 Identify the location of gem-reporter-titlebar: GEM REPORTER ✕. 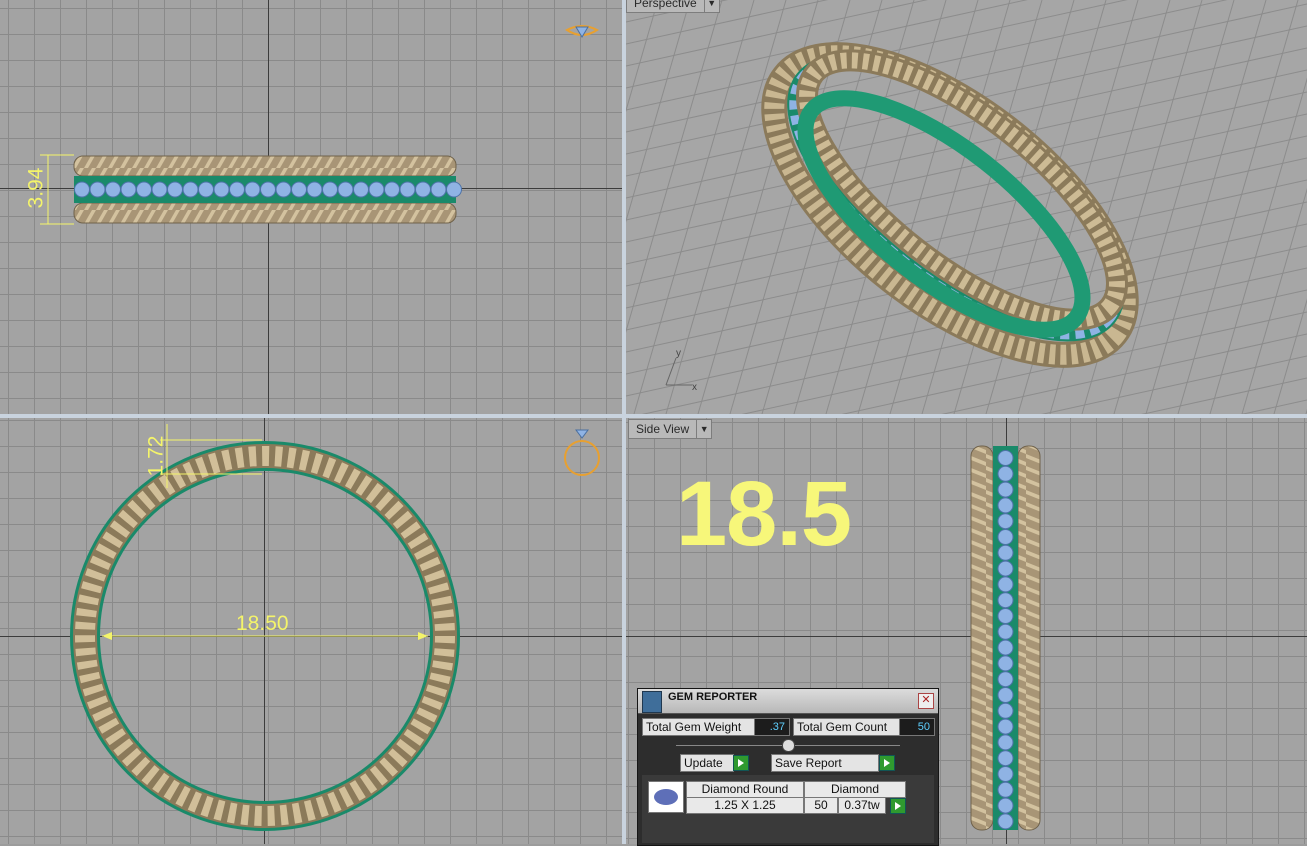
(788, 701).